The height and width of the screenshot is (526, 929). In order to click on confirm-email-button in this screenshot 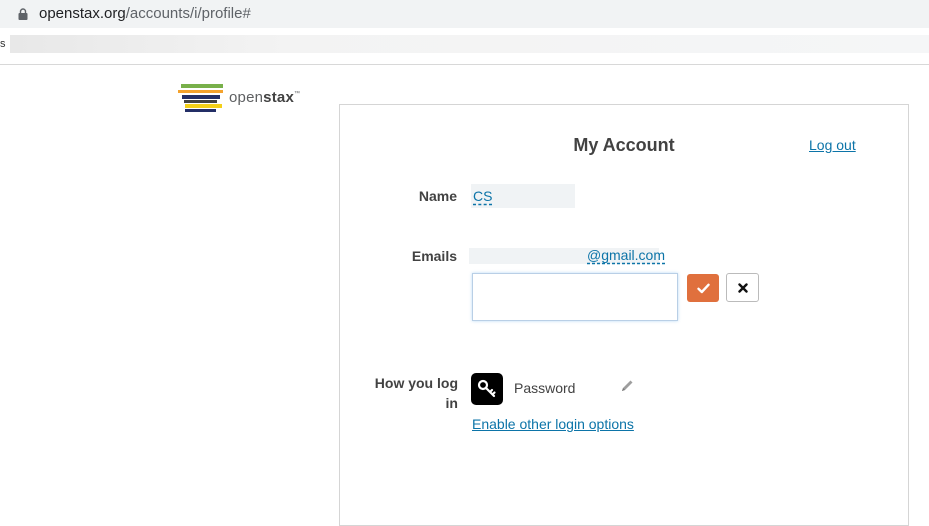, I will do `click(703, 288)`.